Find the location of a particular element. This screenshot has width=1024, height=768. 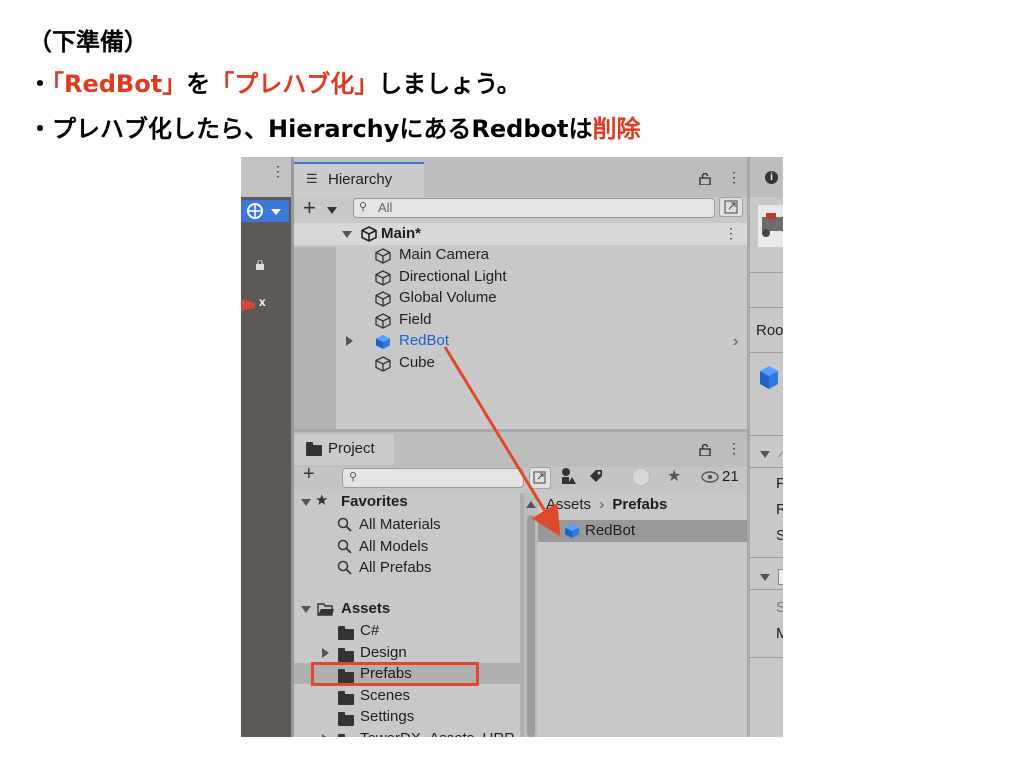

scene-expand-icon is located at coordinates (347, 234).